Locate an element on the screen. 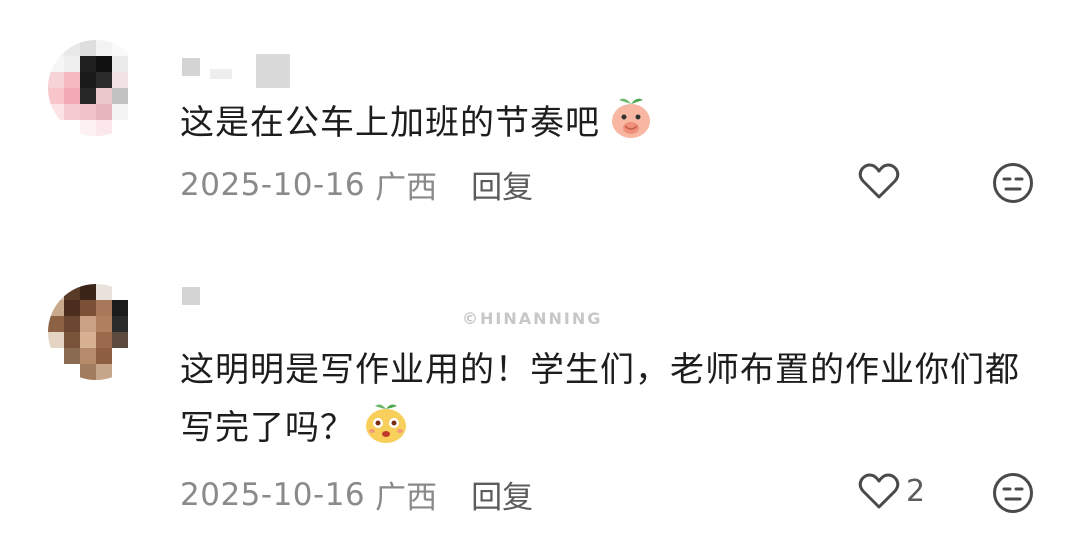 Image resolution: width=1080 pixels, height=544 pixels. comment-text-content: 这明明是写作业用的！学生们，老师布置的作业你们都写完了吗？ is located at coordinates (600, 399).